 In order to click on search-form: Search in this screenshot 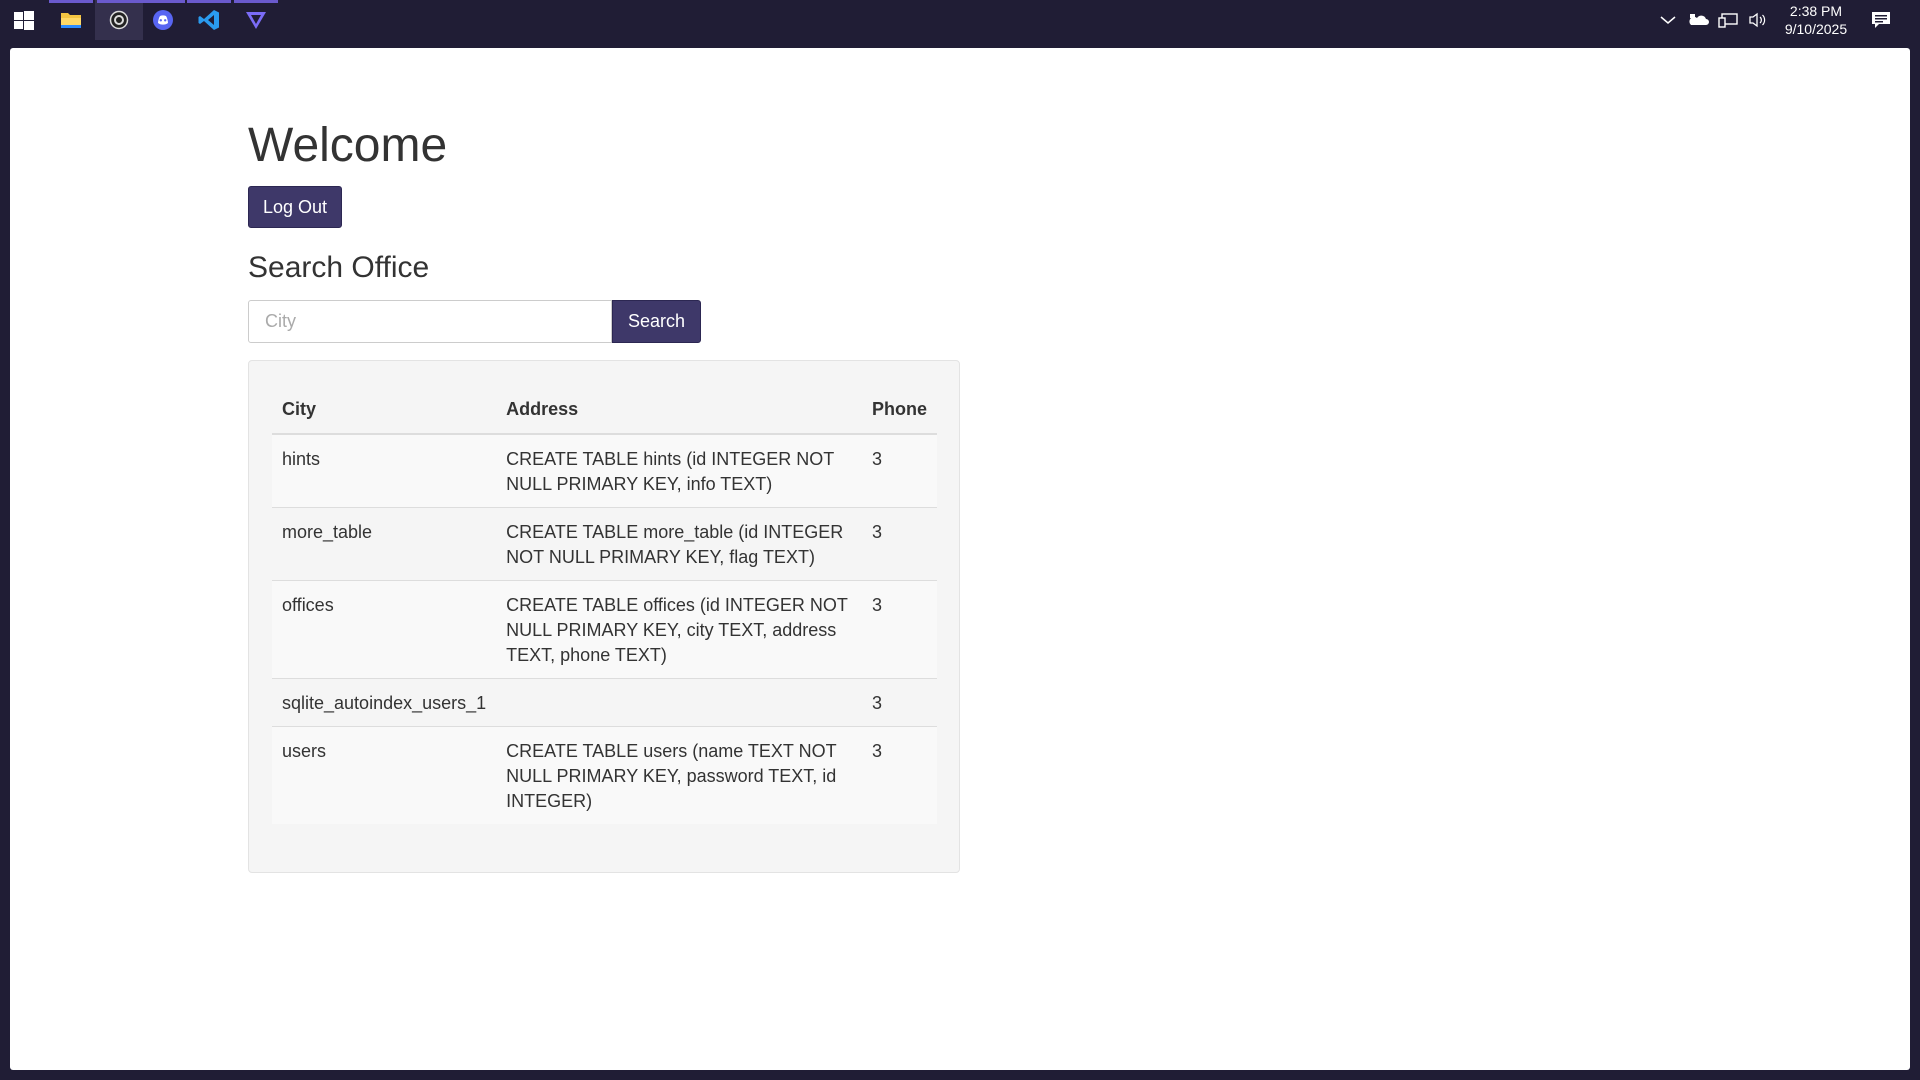, I will do `click(608, 321)`.